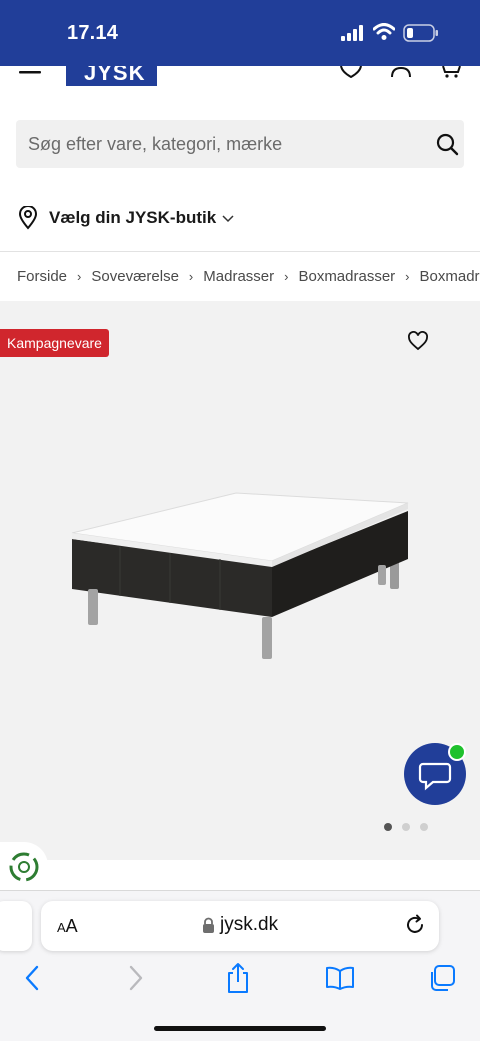  I want to click on address-bar: AA jysk.dk, so click(240, 926).